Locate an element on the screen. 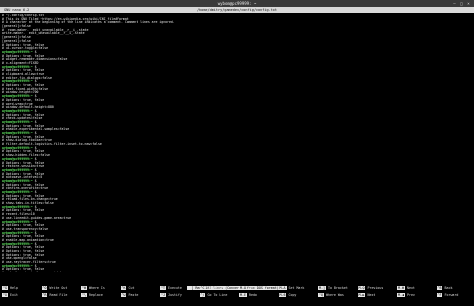 This screenshot has width=474, height=306. window-title: wybom@pc99999: ~ is located at coordinates (237, 3).